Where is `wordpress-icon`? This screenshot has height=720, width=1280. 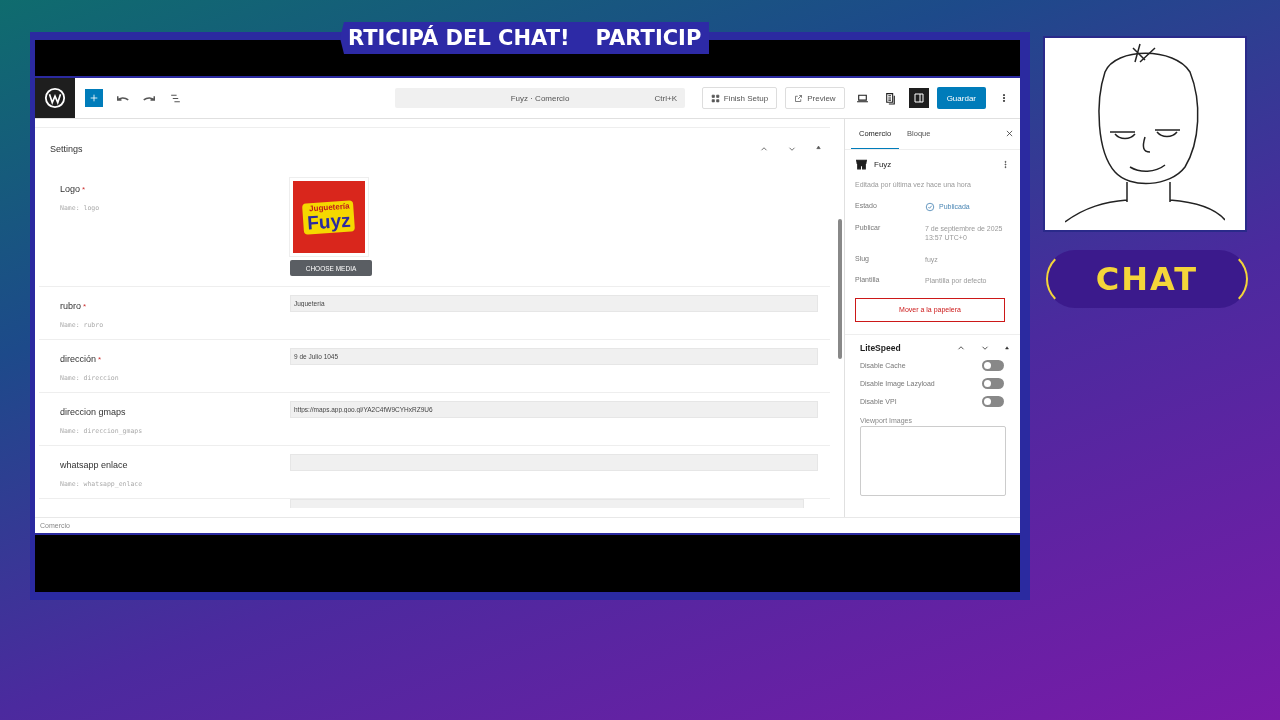
wordpress-icon is located at coordinates (55, 98).